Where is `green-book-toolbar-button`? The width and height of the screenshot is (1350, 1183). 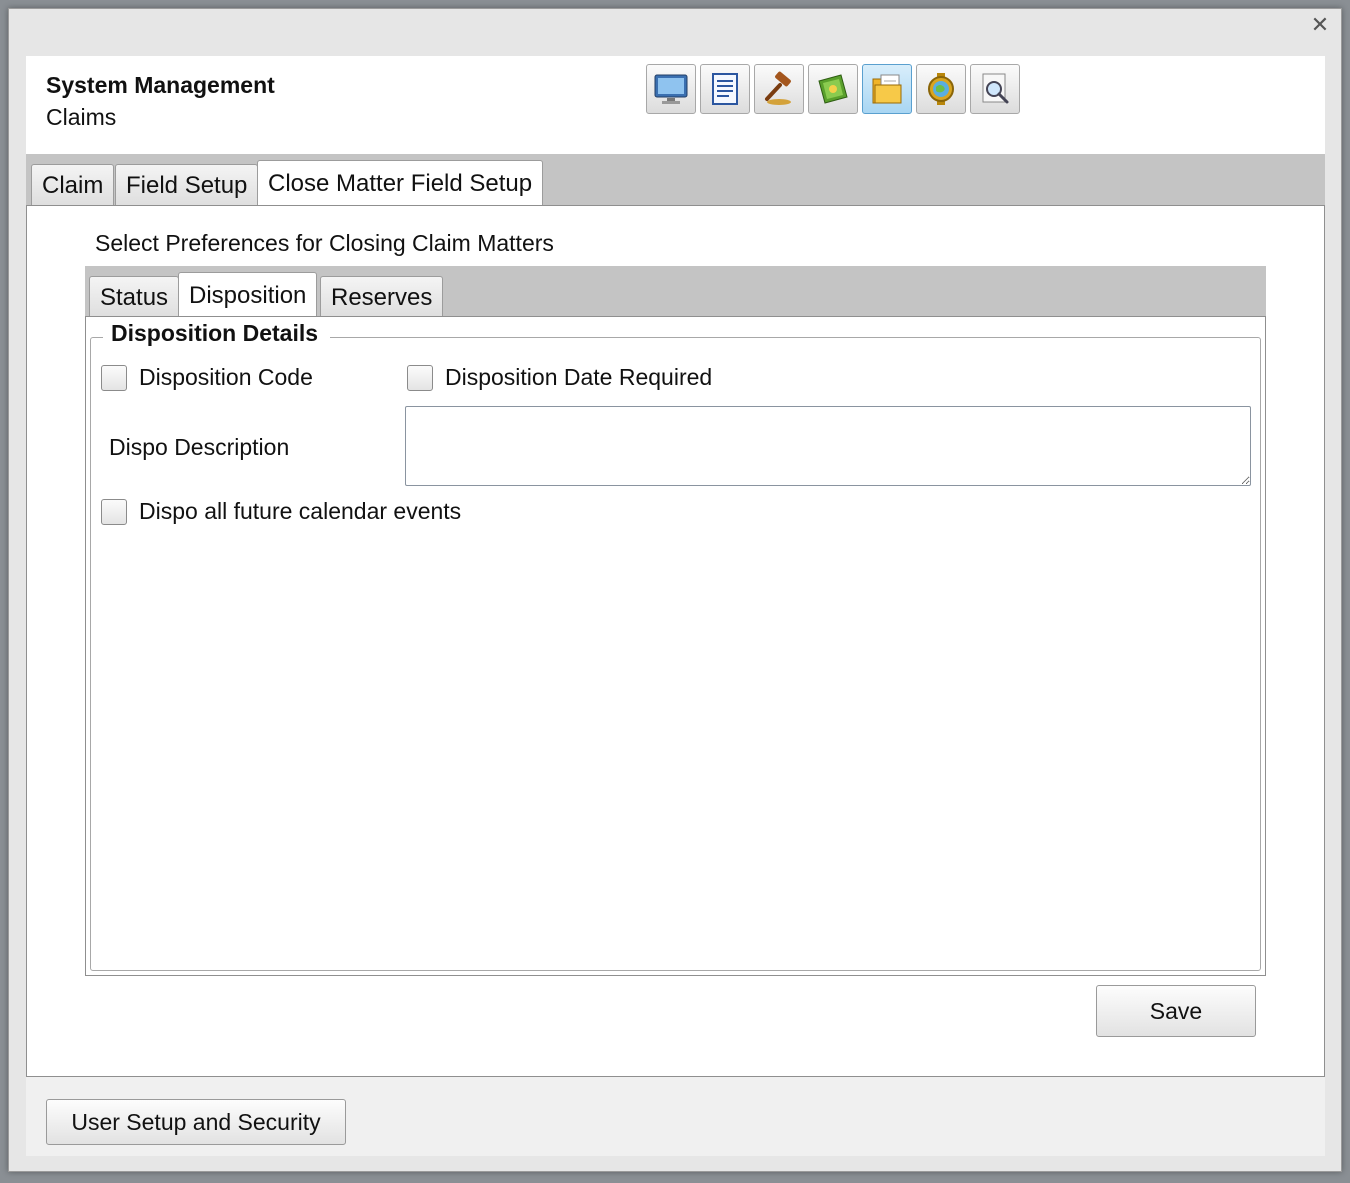 green-book-toolbar-button is located at coordinates (833, 89).